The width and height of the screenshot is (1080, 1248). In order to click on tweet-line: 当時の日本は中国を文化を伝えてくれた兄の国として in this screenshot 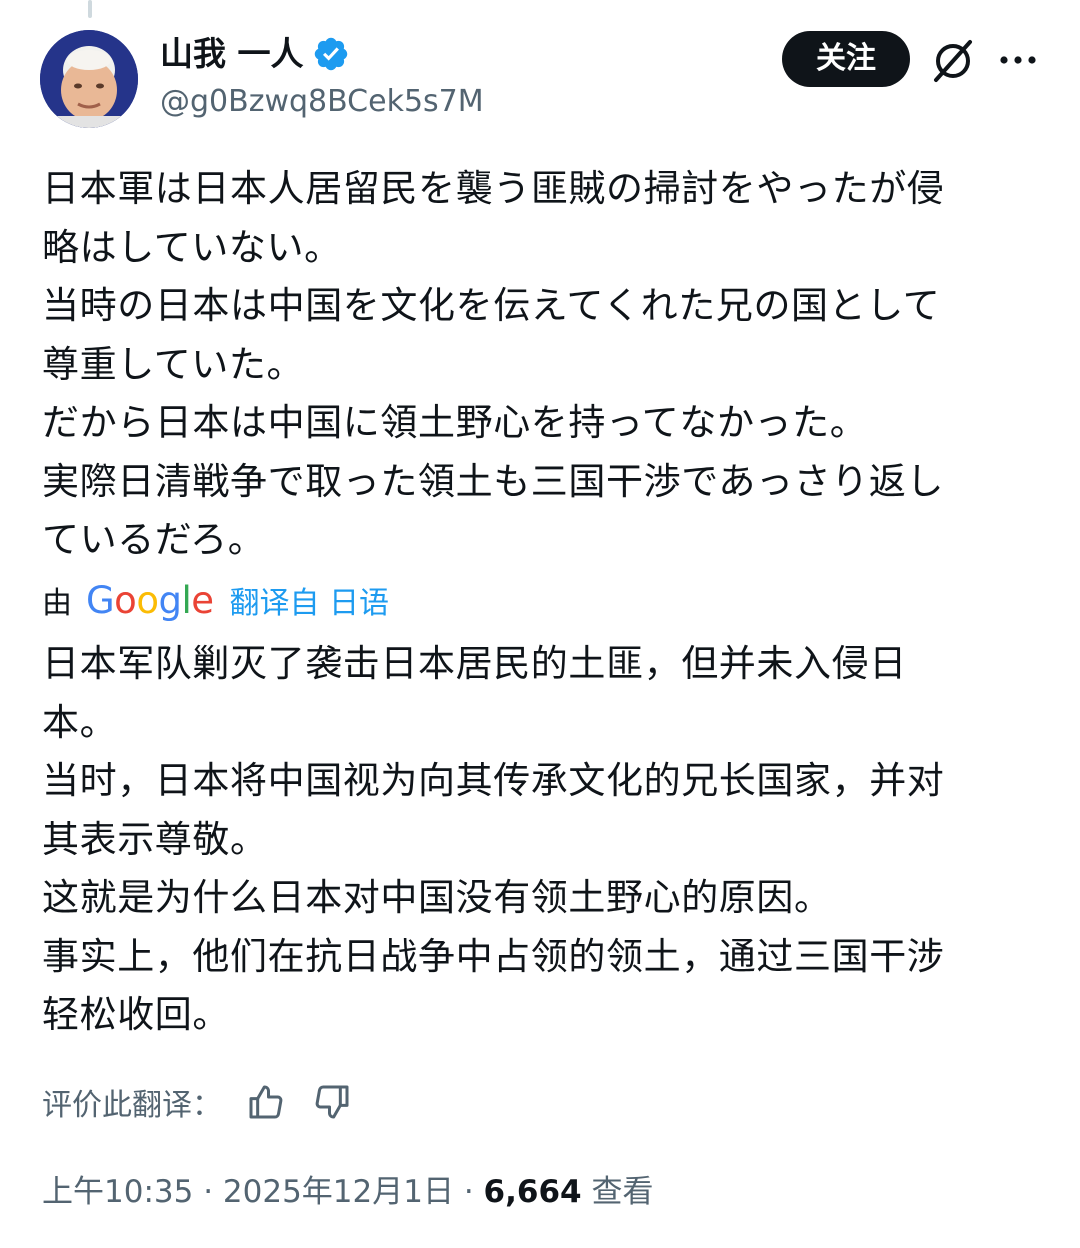, I will do `click(491, 305)`.